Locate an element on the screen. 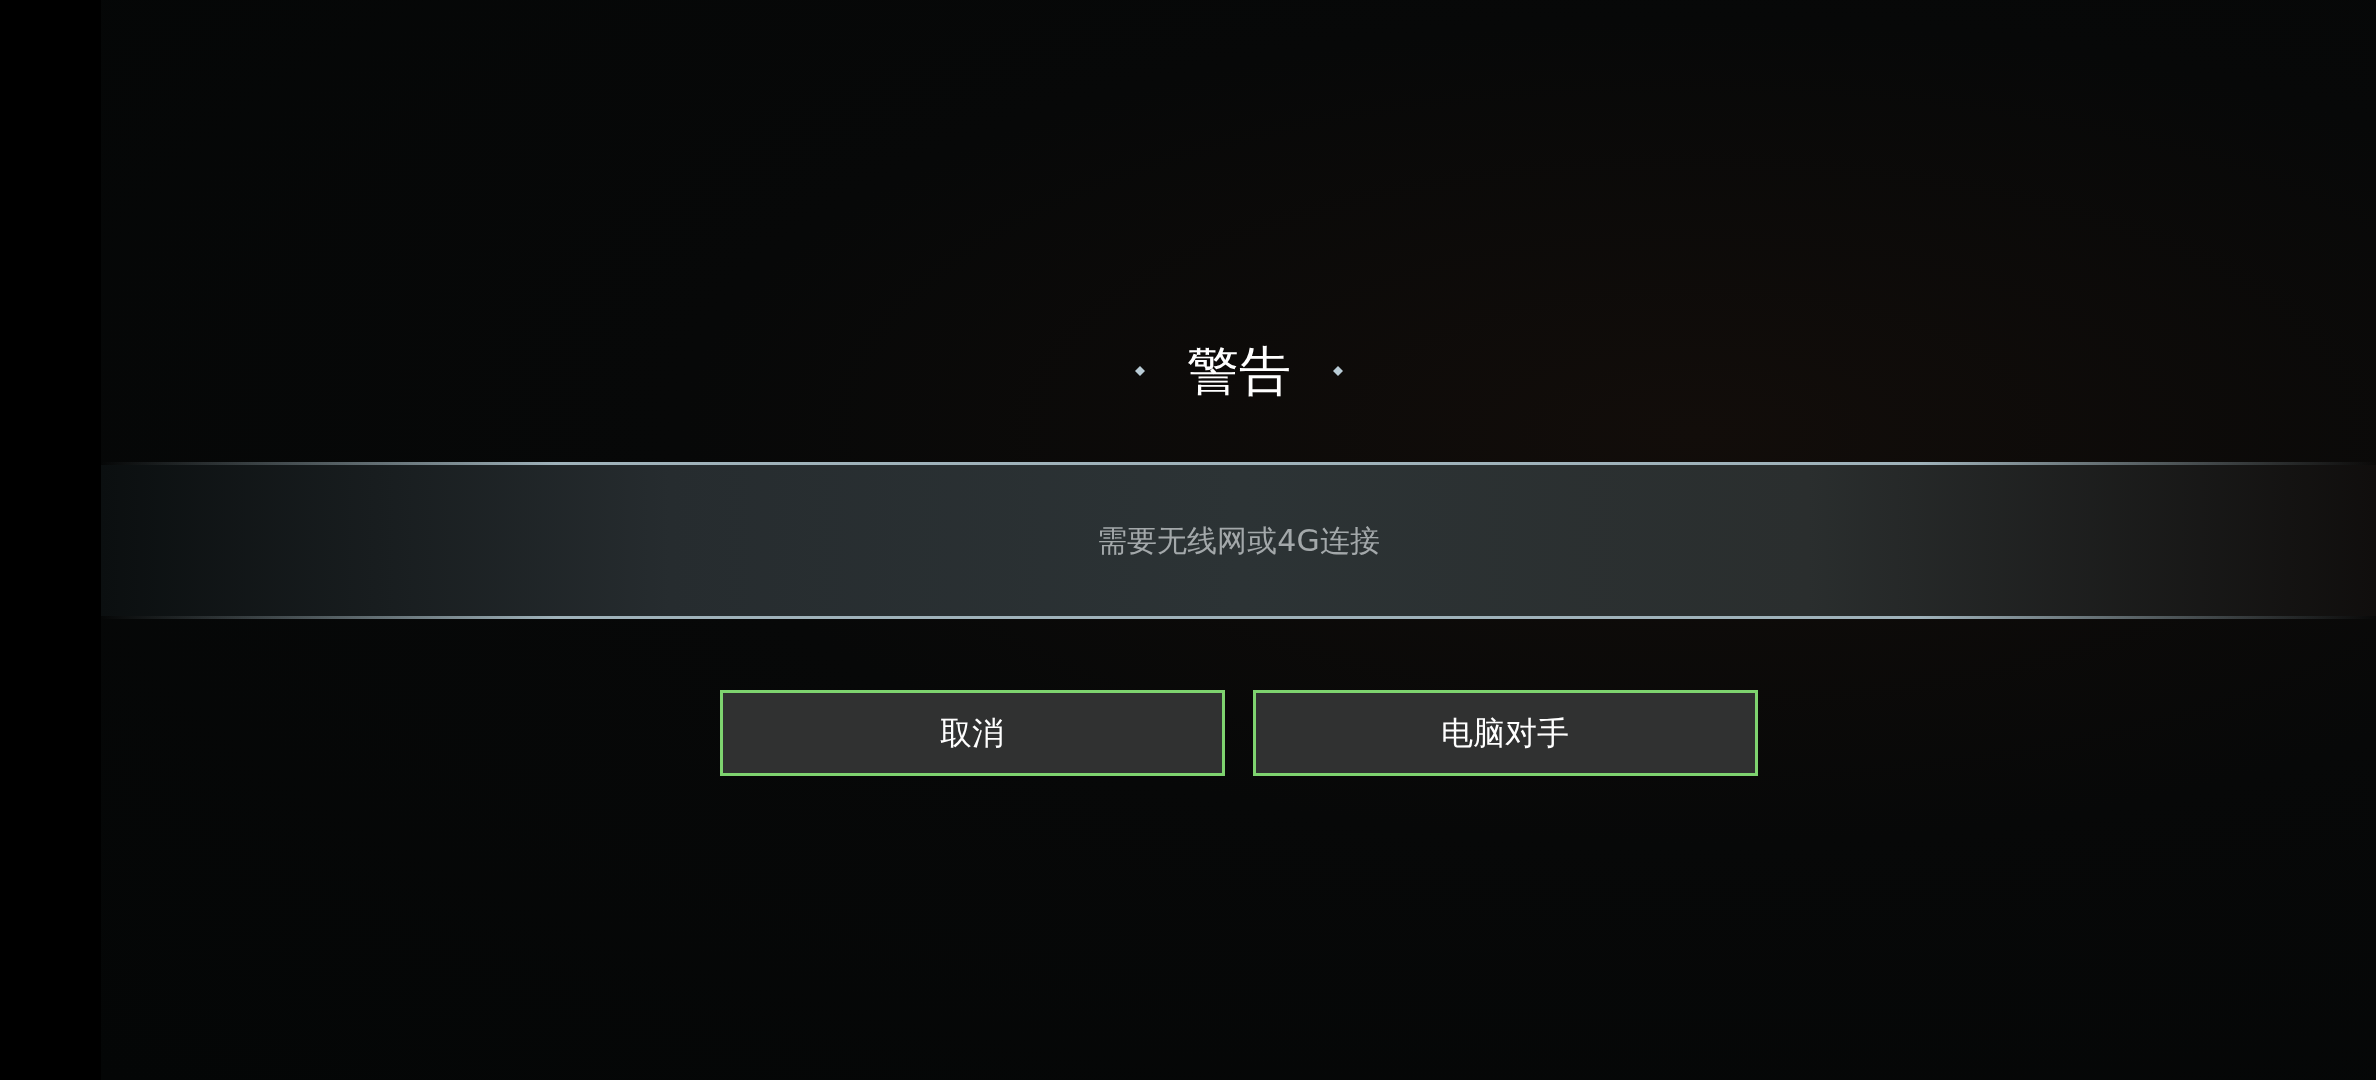 The height and width of the screenshot is (1080, 2376). message-text: 需要无线网或4G连接 is located at coordinates (1238, 541).